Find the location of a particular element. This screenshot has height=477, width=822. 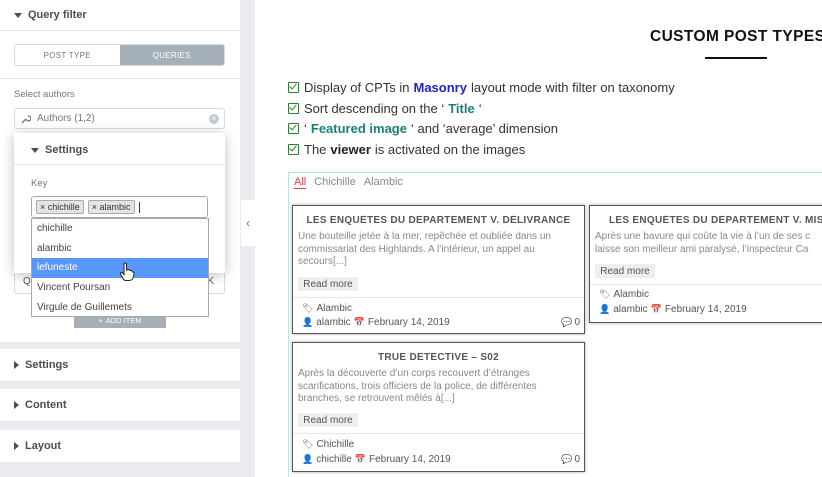

layout-section-label: Layout is located at coordinates (43, 446).